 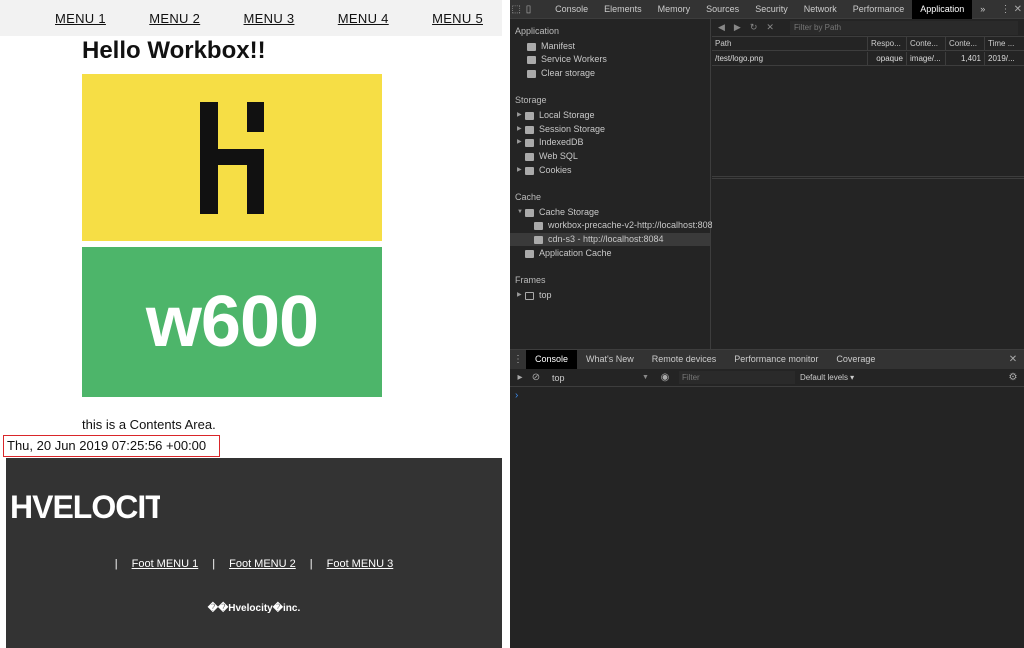 What do you see at coordinates (790, 43) in the screenshot?
I see `col-path: Path` at bounding box center [790, 43].